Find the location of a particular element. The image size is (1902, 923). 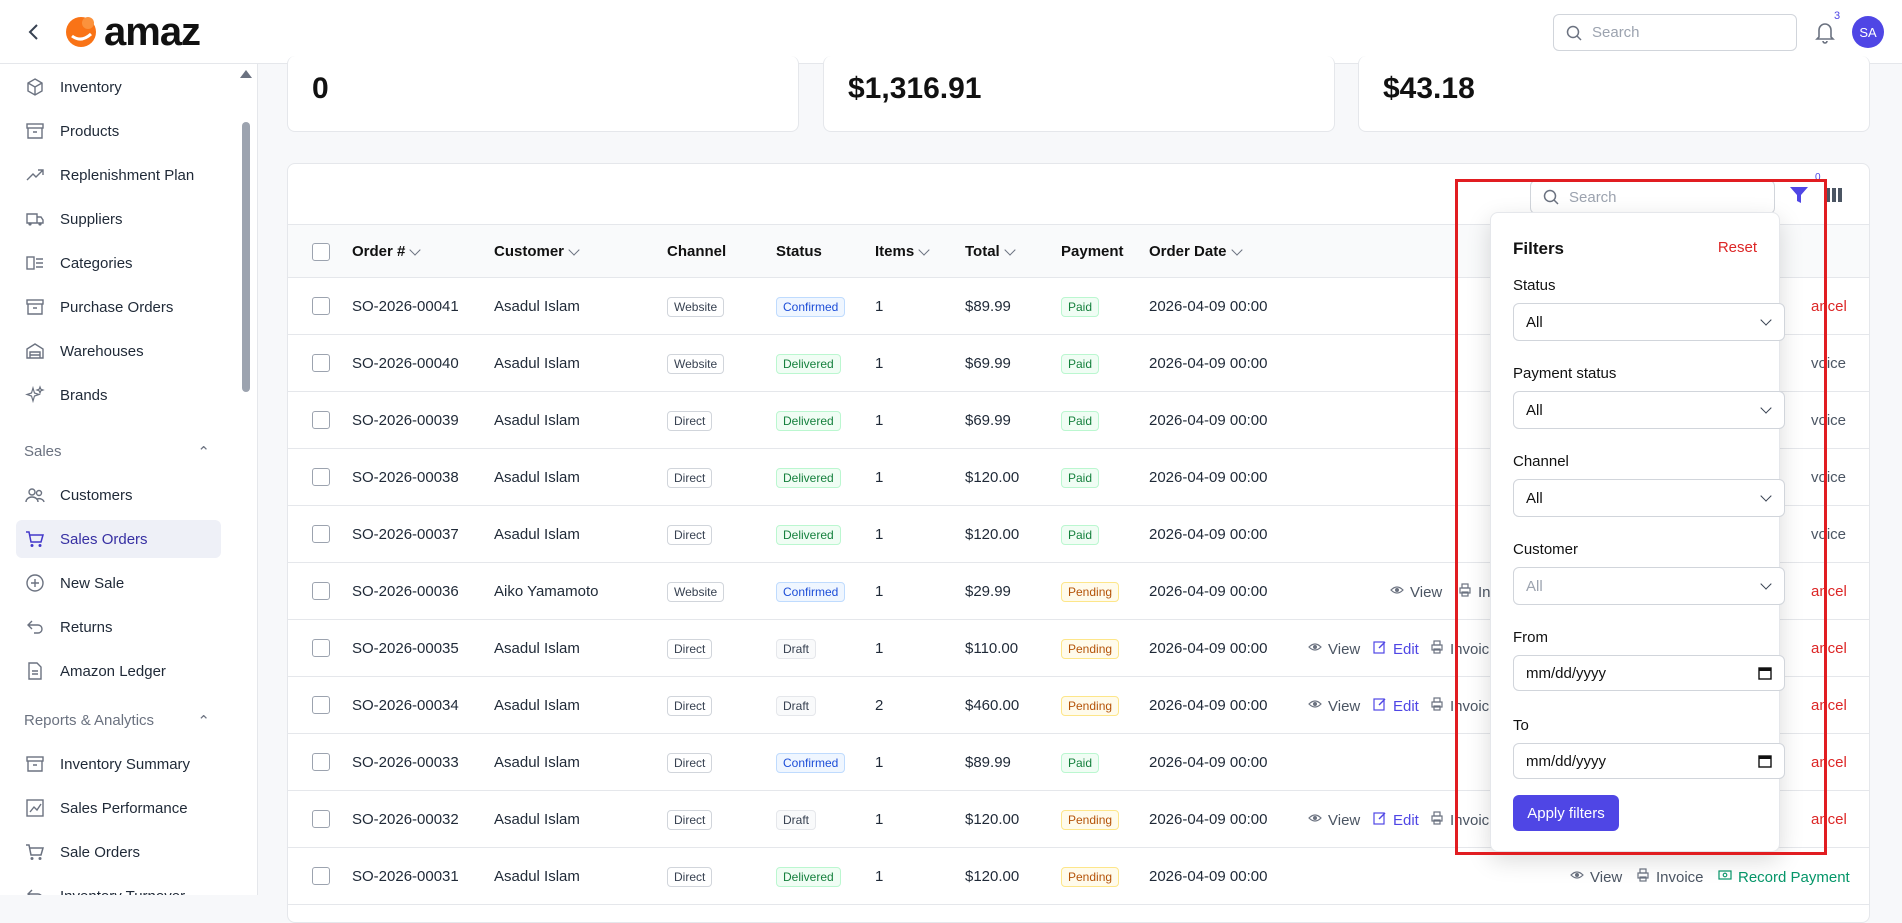

sidebar-item-replenishment-plan: Replenishment Plan is located at coordinates (118, 175).